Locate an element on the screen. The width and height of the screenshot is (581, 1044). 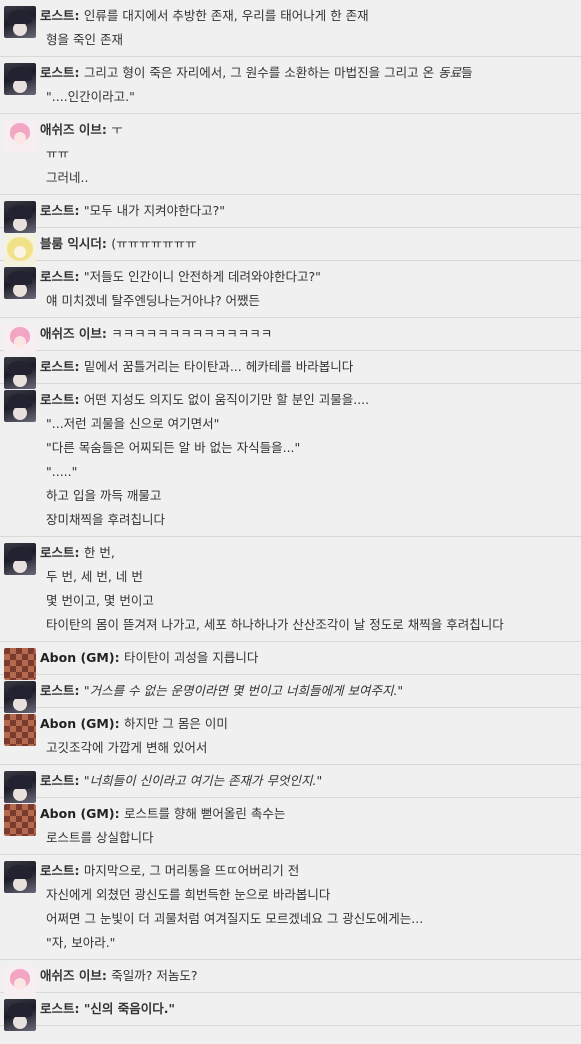
message-line: 하고 입을 까득 깨물고 is located at coordinates (307, 496).